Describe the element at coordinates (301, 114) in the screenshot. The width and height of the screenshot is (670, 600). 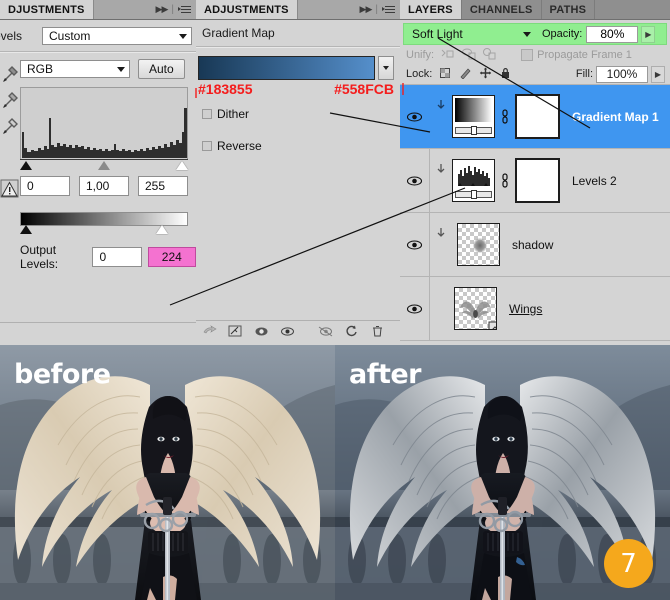
I see `dither-row: Dither` at that location.